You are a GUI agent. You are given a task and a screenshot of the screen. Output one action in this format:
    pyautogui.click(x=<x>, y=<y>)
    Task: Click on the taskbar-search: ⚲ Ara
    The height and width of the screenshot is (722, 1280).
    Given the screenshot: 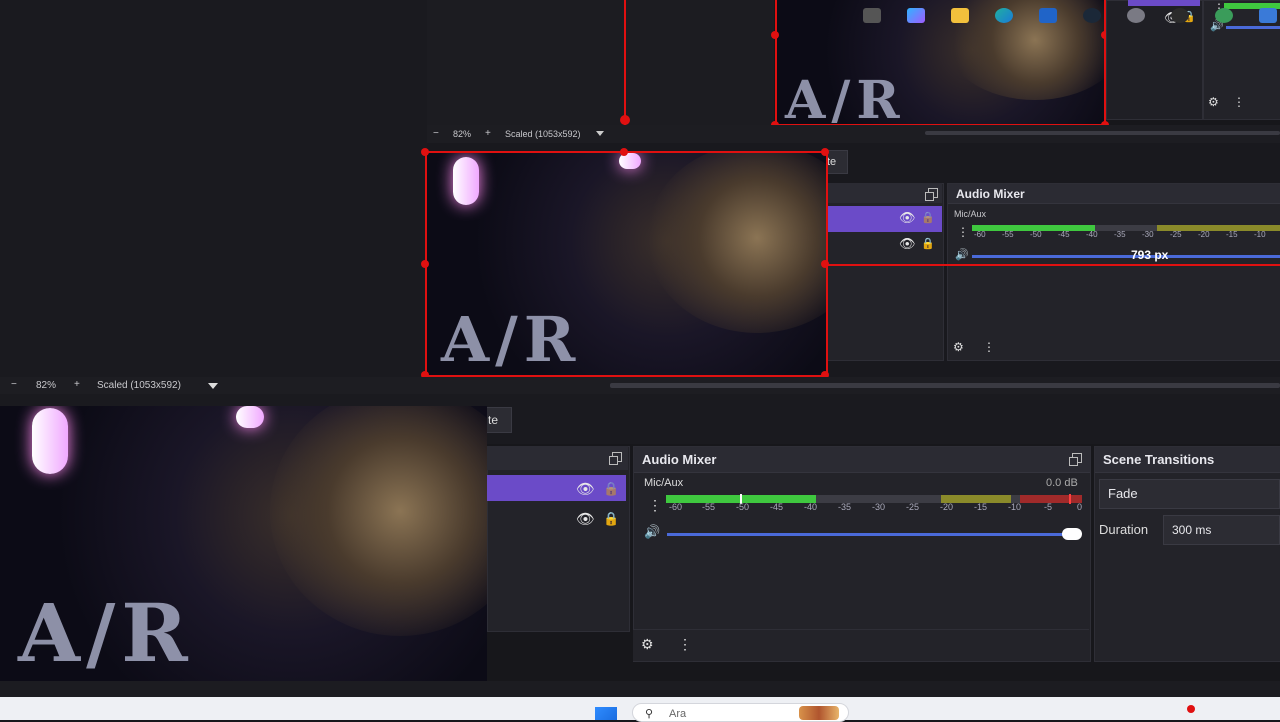 What is the action you would take?
    pyautogui.click(x=740, y=712)
    